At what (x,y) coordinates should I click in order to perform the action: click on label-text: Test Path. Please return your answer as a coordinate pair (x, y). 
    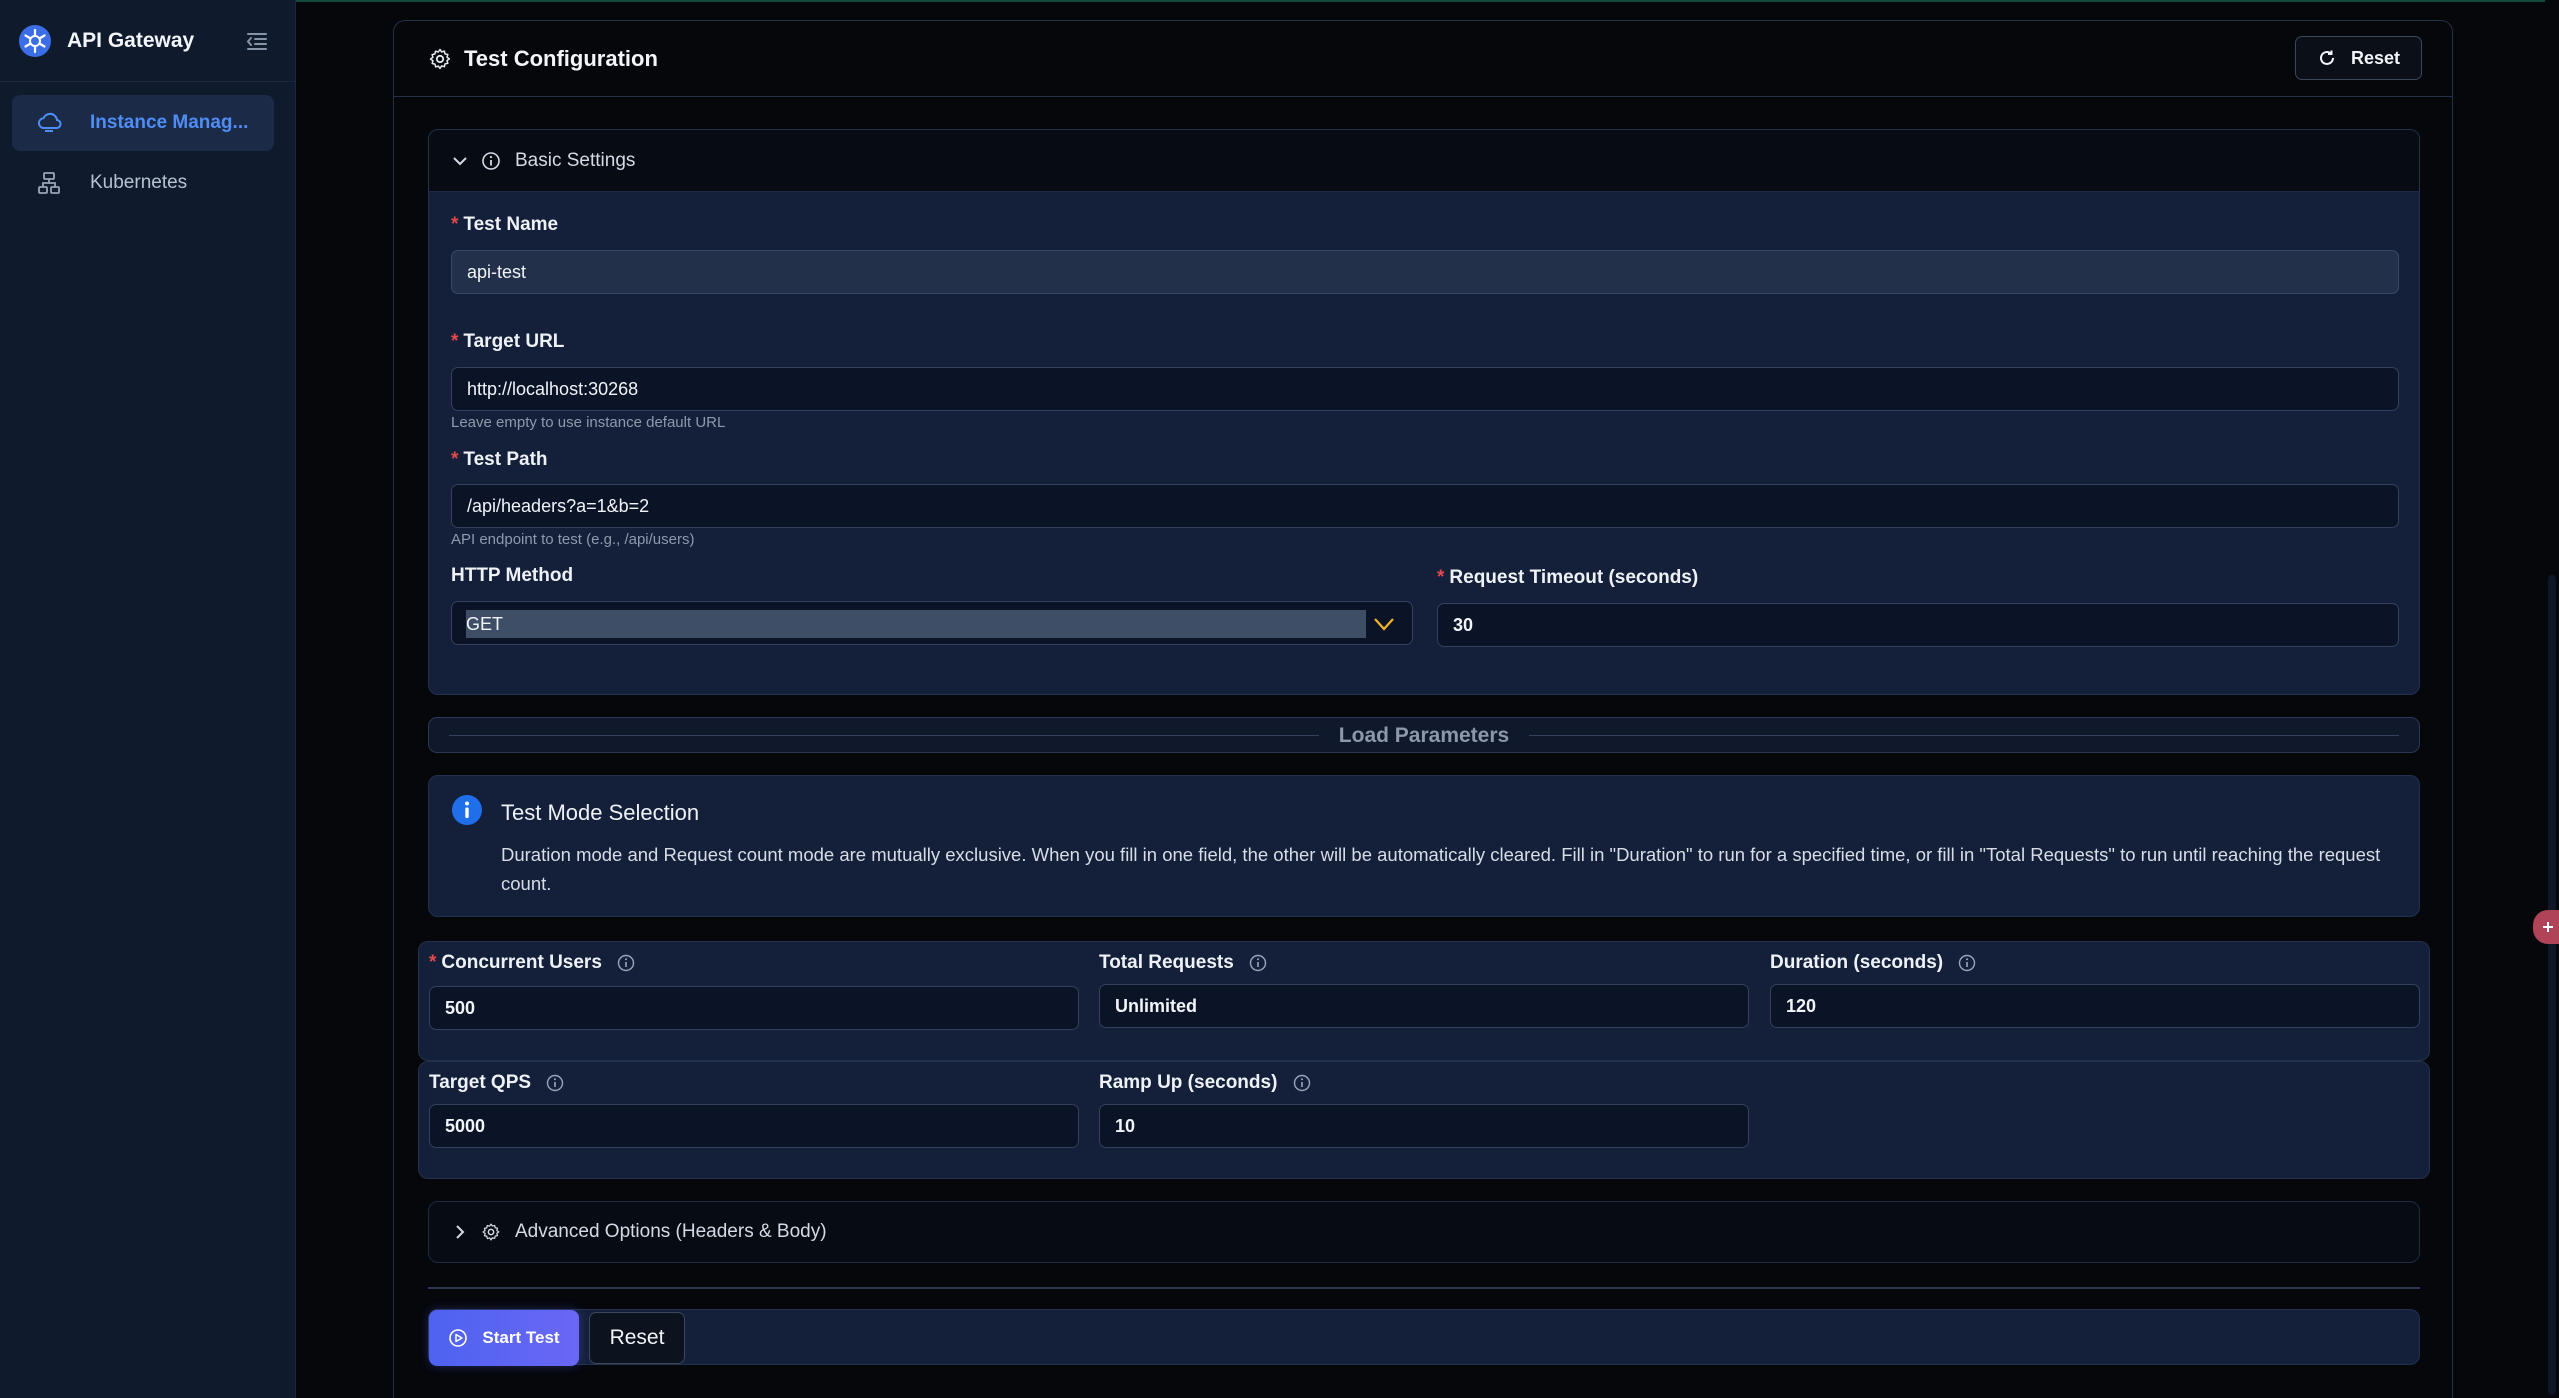
    Looking at the image, I should click on (505, 459).